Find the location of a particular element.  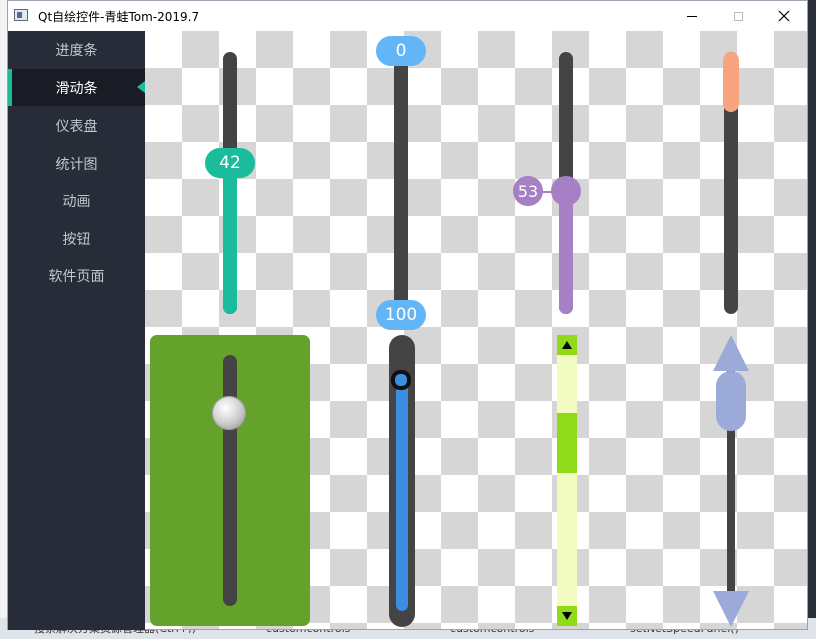

lime-scroll-up-button is located at coordinates (567, 345).